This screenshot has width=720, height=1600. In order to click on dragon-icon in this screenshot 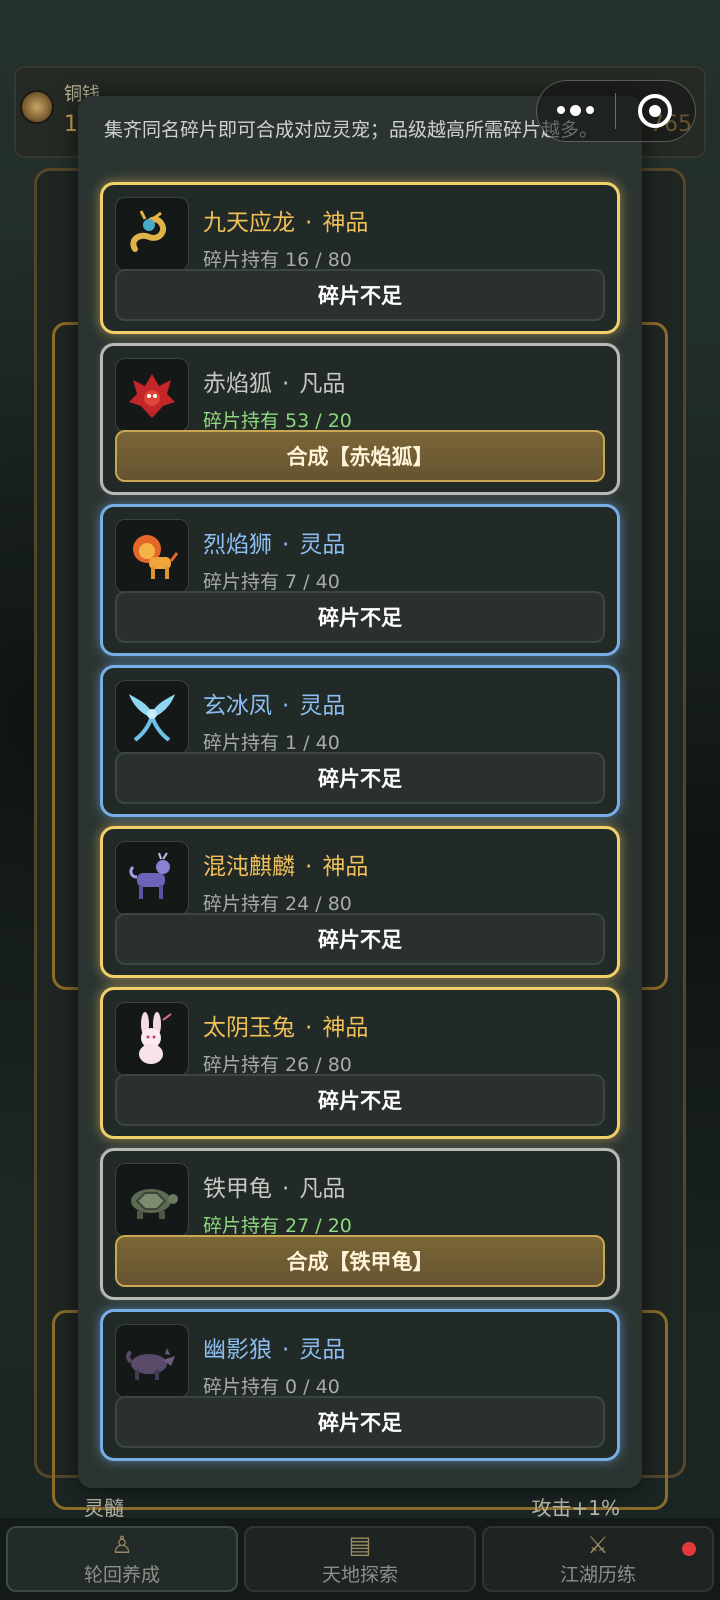, I will do `click(152, 234)`.